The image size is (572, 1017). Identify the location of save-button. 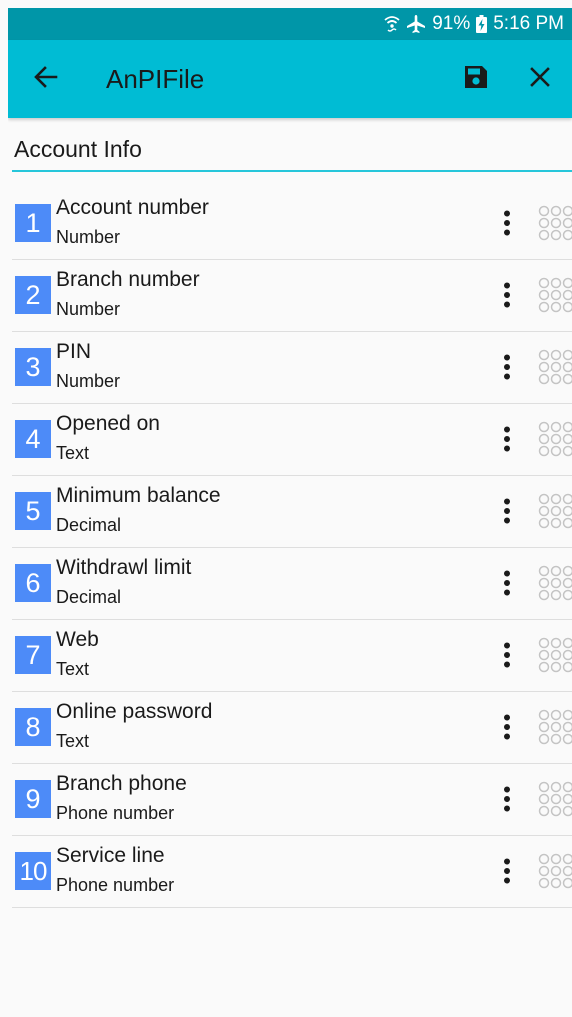
(476, 79).